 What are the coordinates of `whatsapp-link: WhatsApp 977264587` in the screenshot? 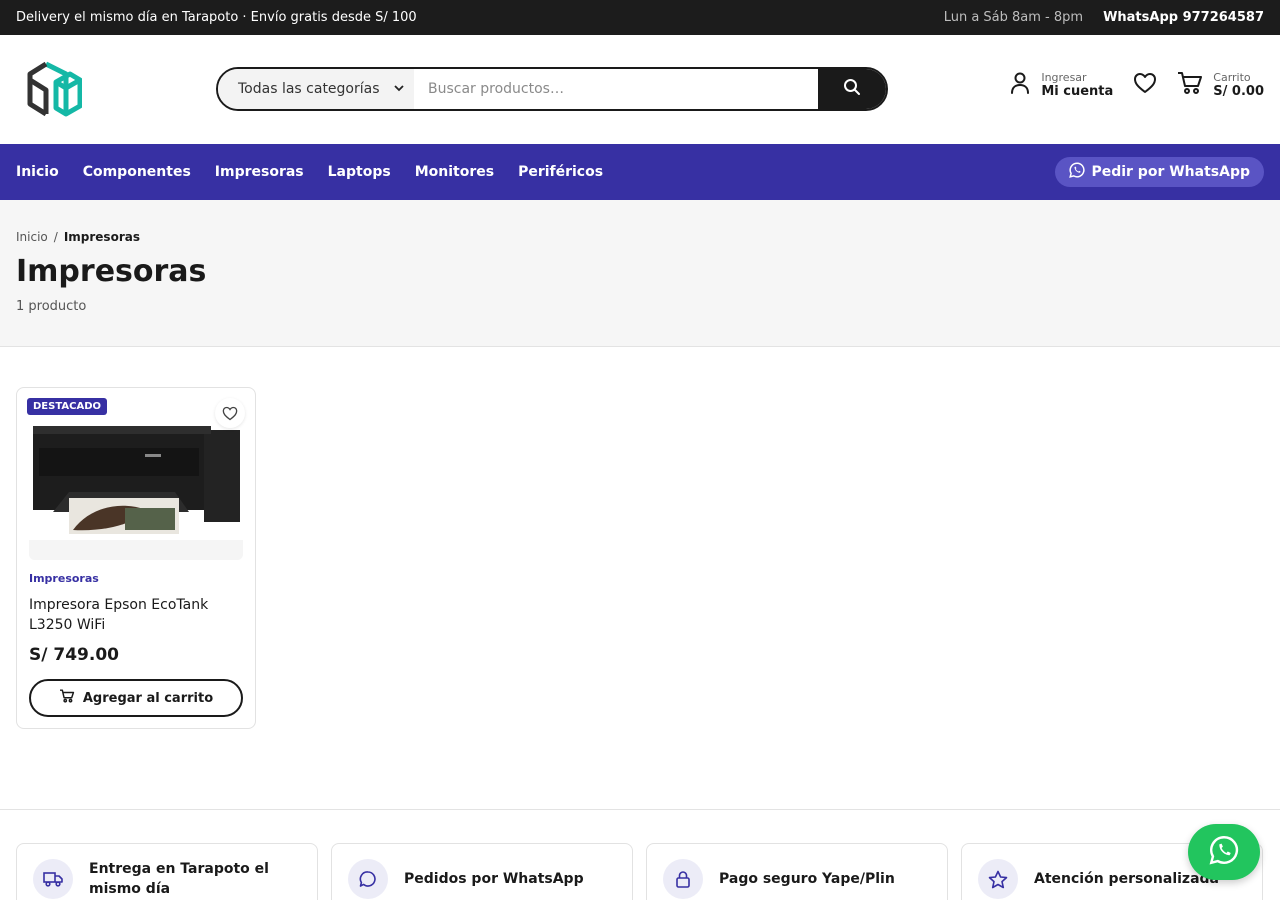 It's located at (1183, 17).